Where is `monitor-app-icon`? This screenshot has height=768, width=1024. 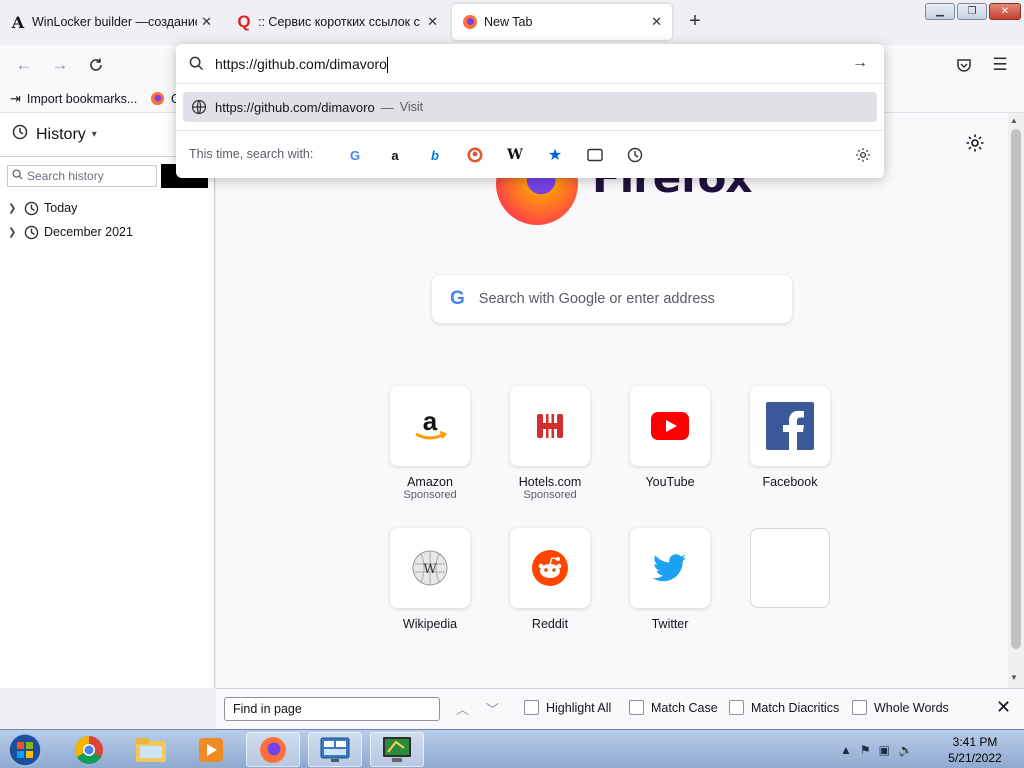
monitor-app-icon is located at coordinates (397, 749).